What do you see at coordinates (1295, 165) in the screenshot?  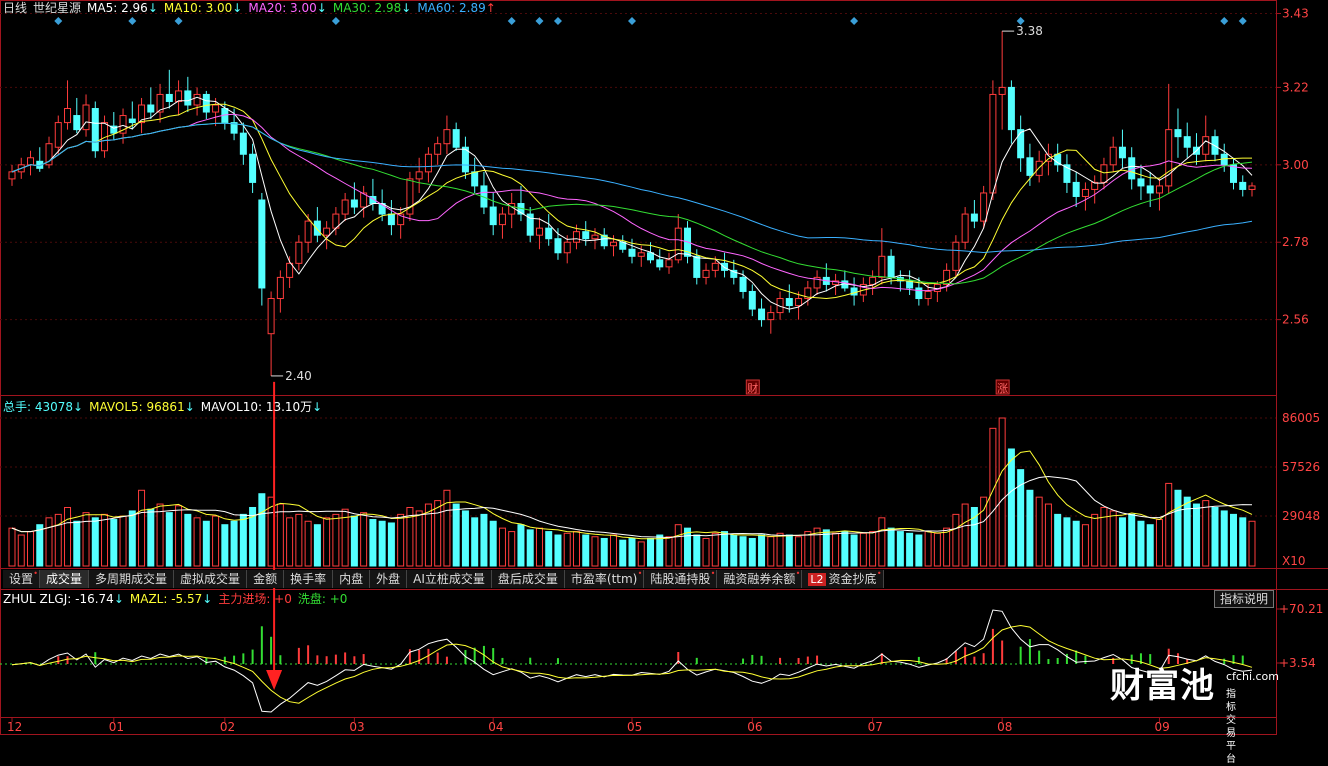 I see `price-tick-label: 3.00` at bounding box center [1295, 165].